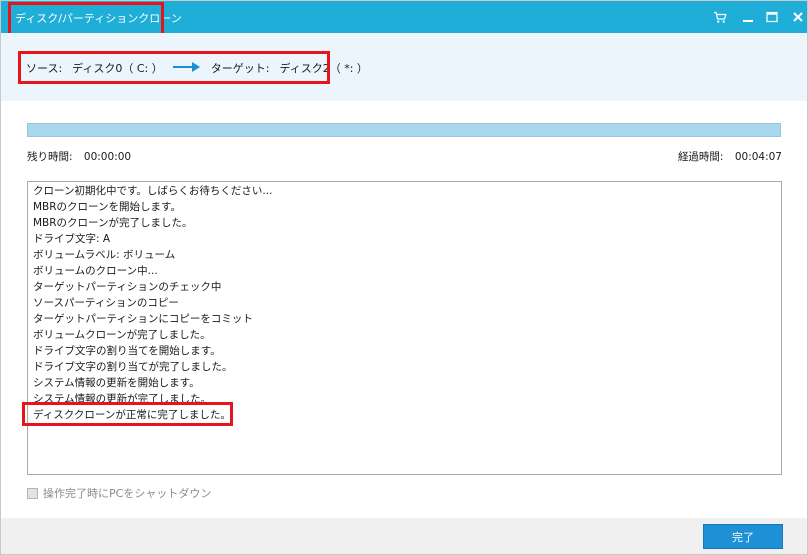  What do you see at coordinates (113, 223) in the screenshot?
I see `log-line: MBRのクローンが完了しました。` at bounding box center [113, 223].